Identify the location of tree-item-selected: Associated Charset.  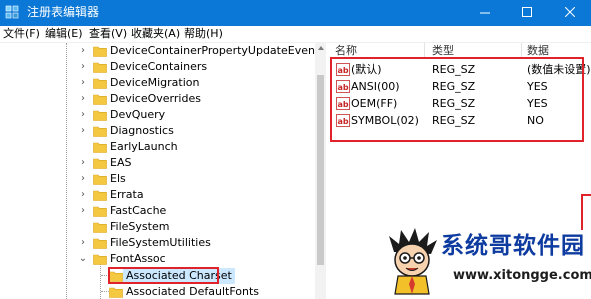
(157, 276).